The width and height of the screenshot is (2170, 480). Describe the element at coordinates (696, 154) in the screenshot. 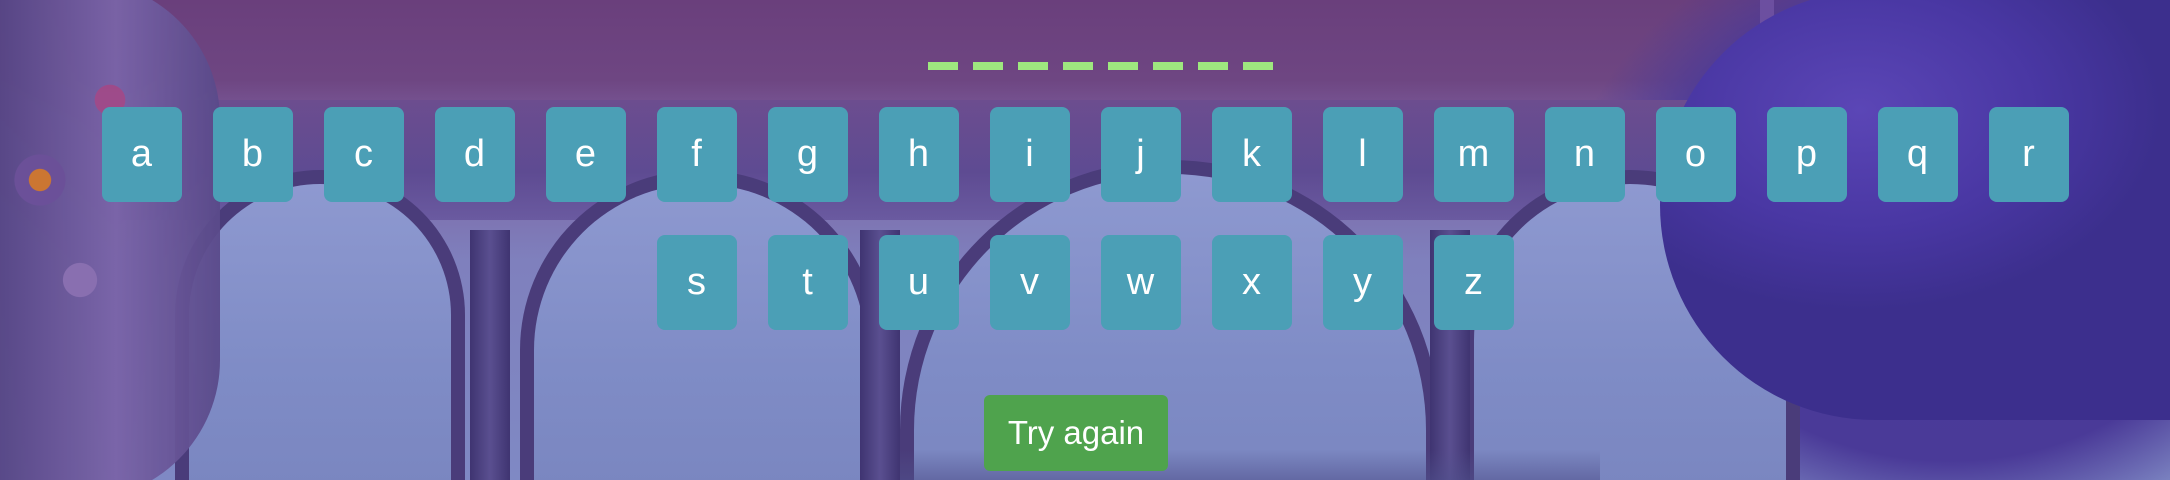

I see `key-f: f` at that location.